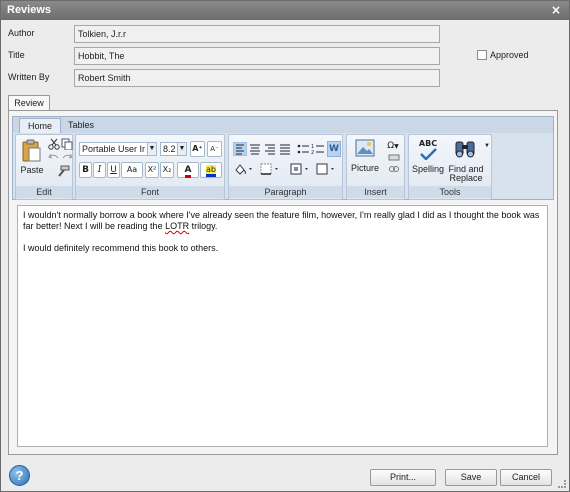  Describe the element at coordinates (393, 146) in the screenshot. I see `symbol-button: Ω▼` at that location.